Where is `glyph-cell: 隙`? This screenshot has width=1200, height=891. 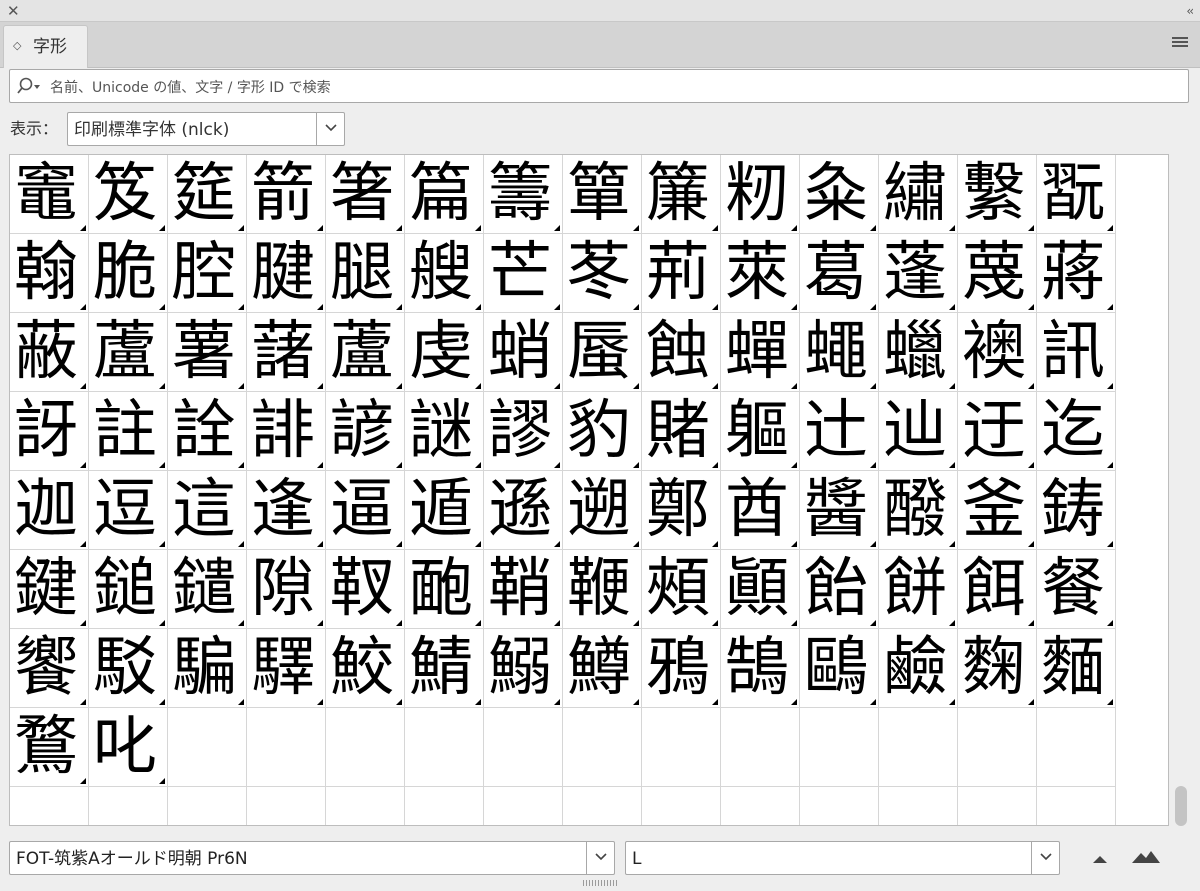
glyph-cell: 隙 is located at coordinates (286, 589).